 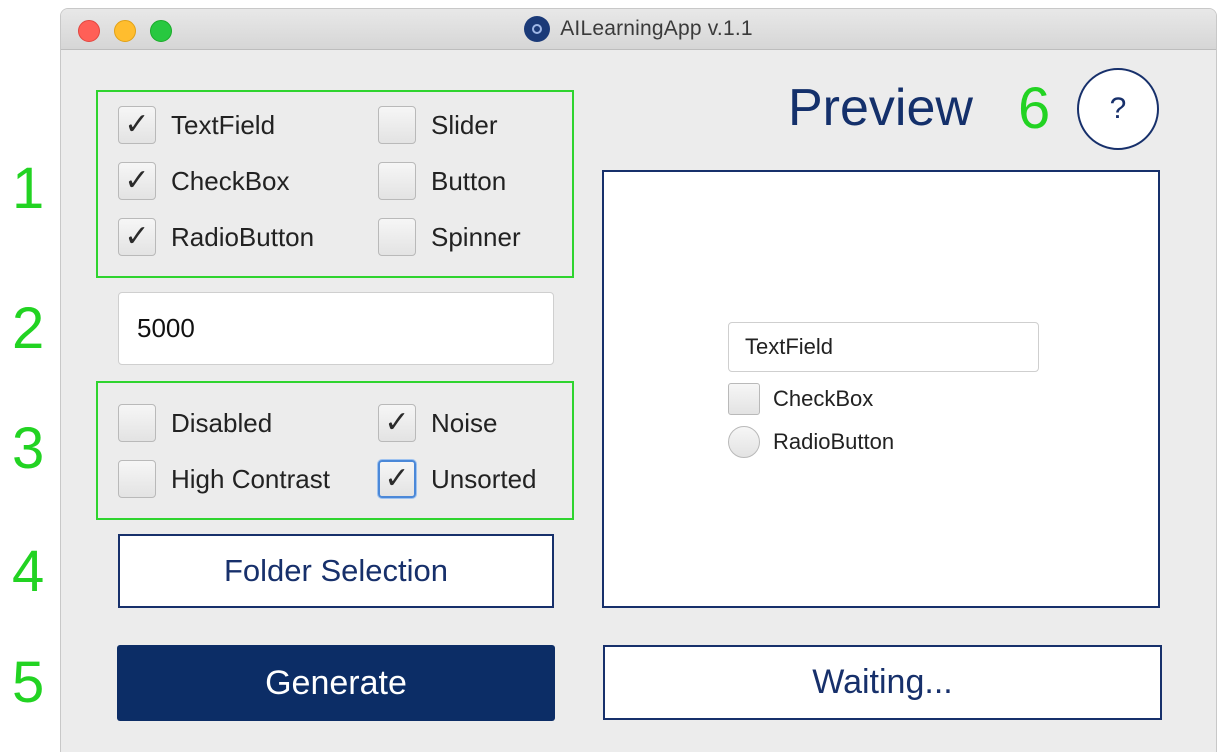 What do you see at coordinates (537, 29) in the screenshot?
I see `app-icon` at bounding box center [537, 29].